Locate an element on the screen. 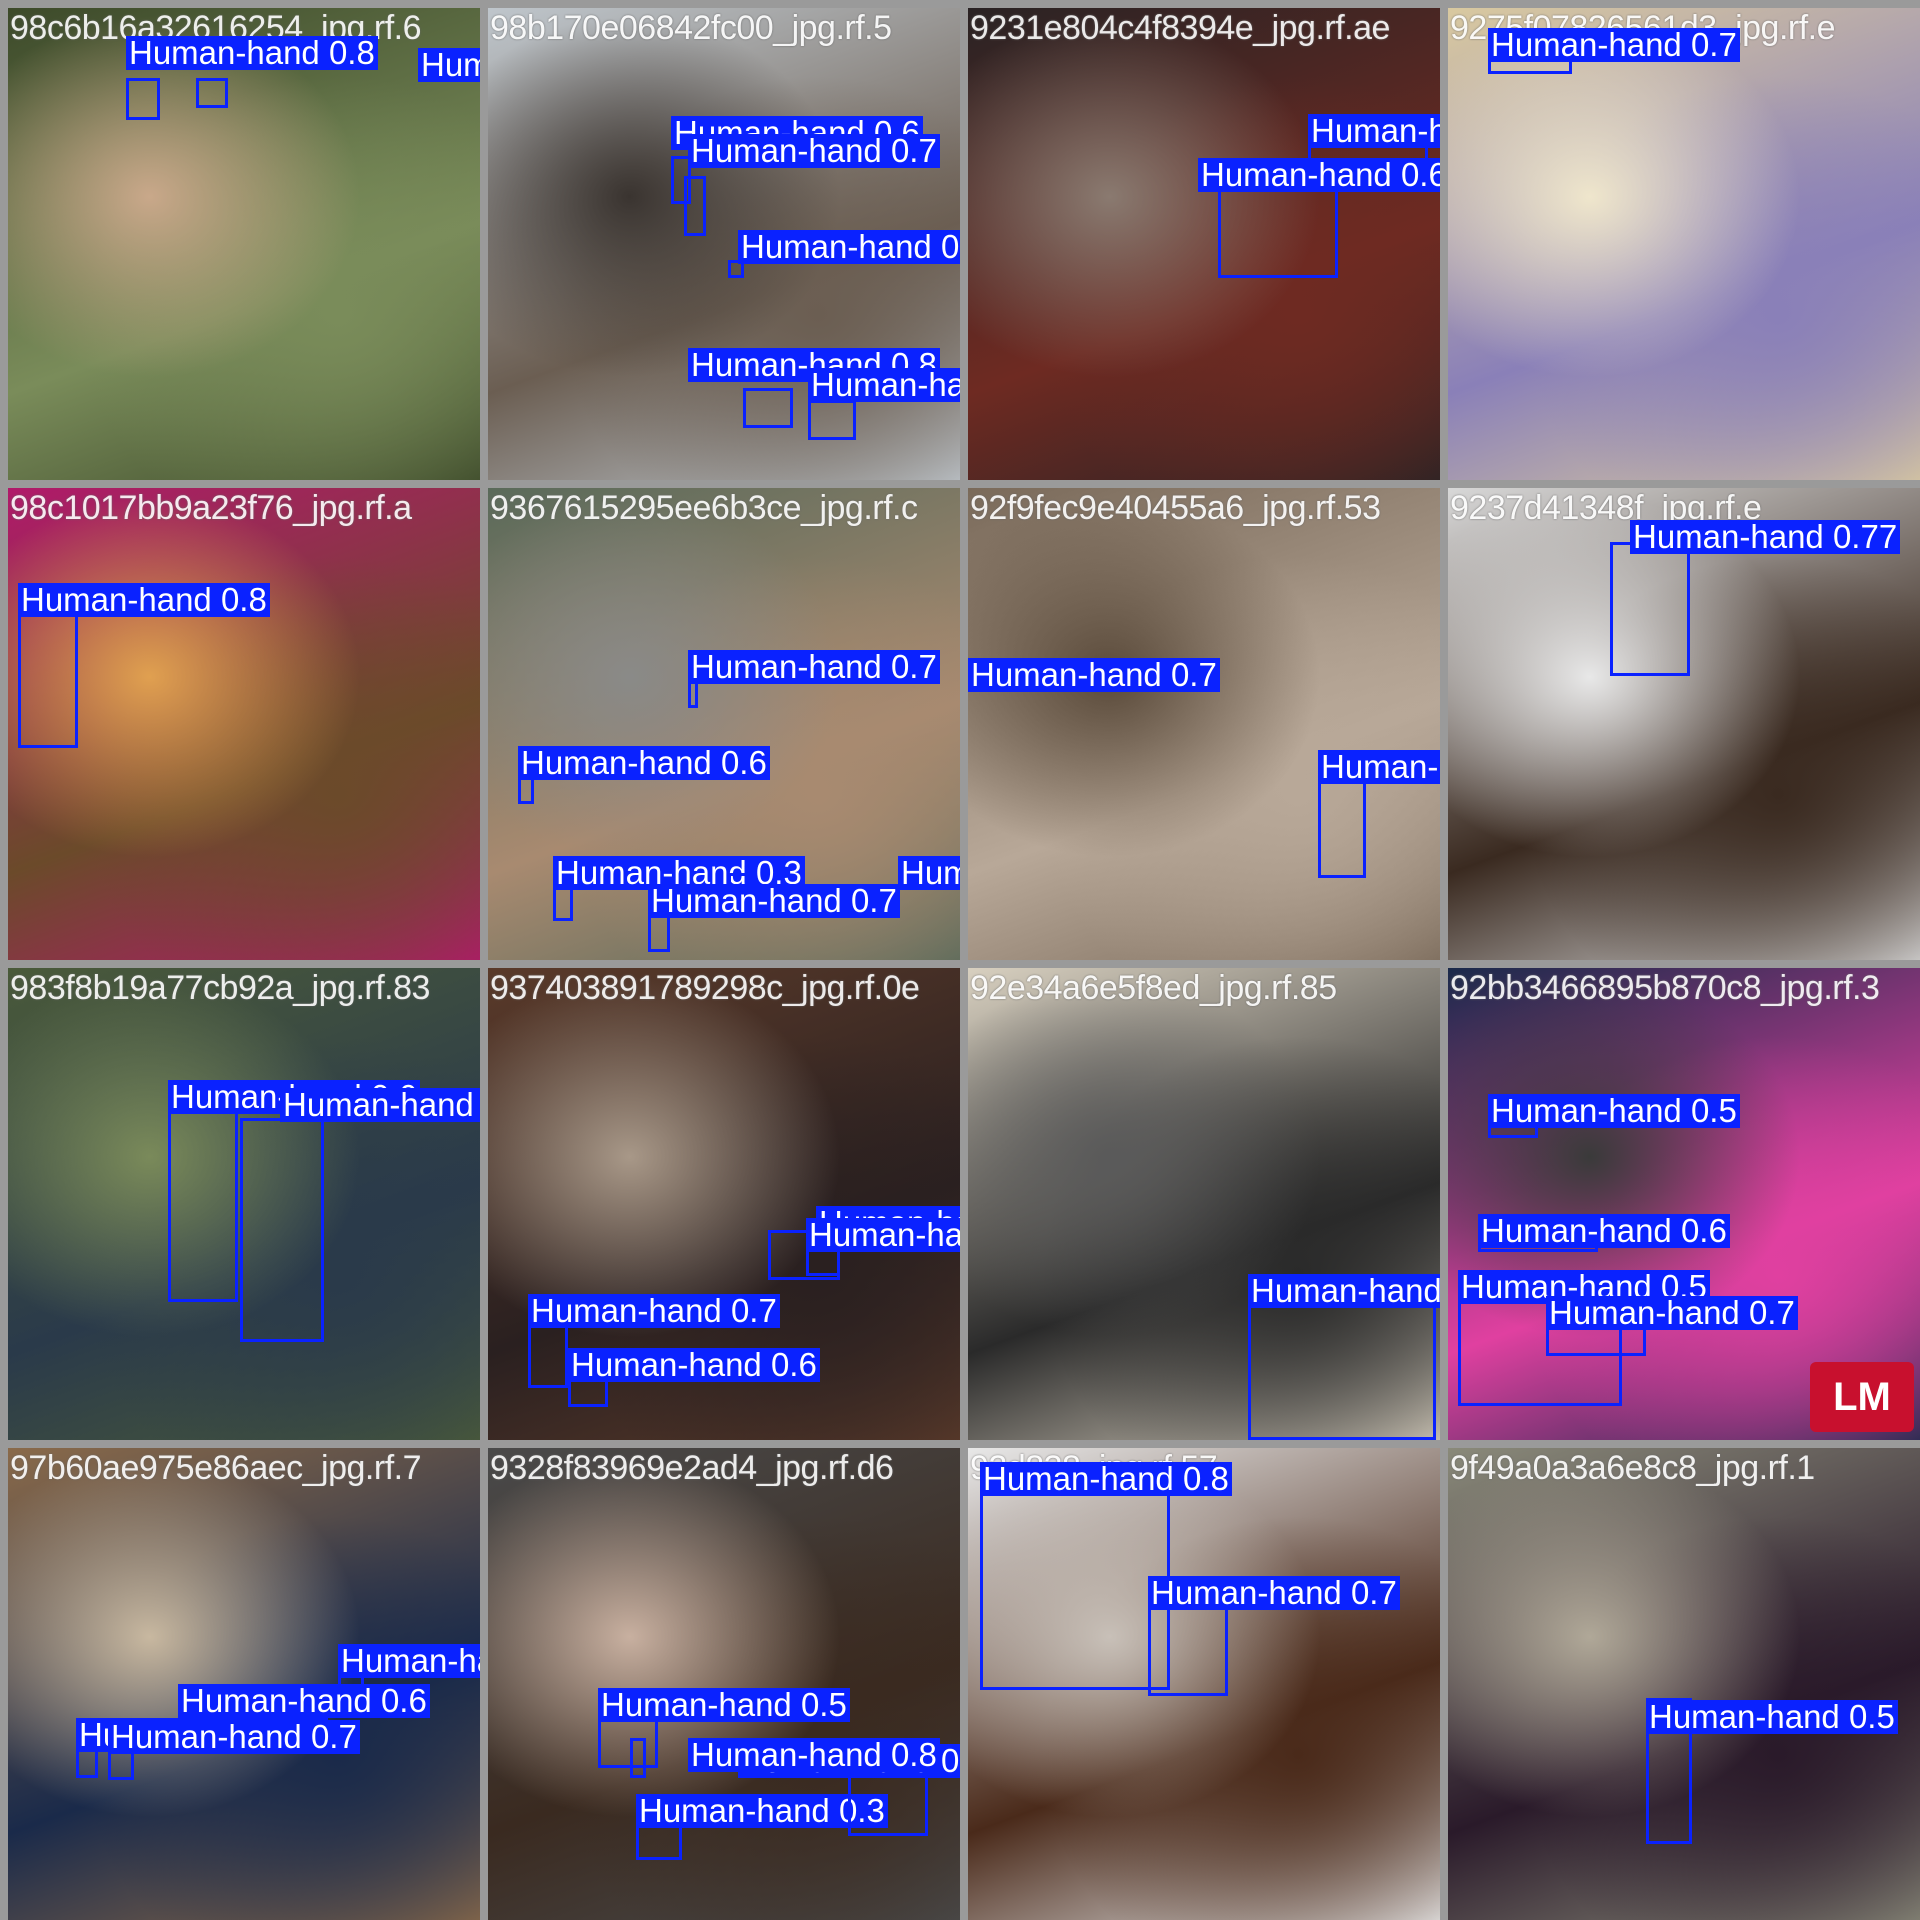 This screenshot has height=1920, width=1920. detection-label: Human-hand is located at coordinates (1344, 1291).